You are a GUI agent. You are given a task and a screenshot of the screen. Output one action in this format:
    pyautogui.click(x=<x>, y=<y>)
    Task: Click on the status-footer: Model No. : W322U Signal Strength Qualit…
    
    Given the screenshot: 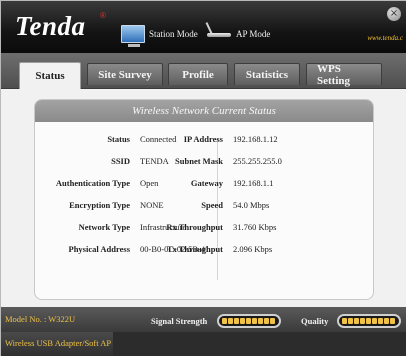 What is the action you would take?
    pyautogui.click(x=203, y=331)
    